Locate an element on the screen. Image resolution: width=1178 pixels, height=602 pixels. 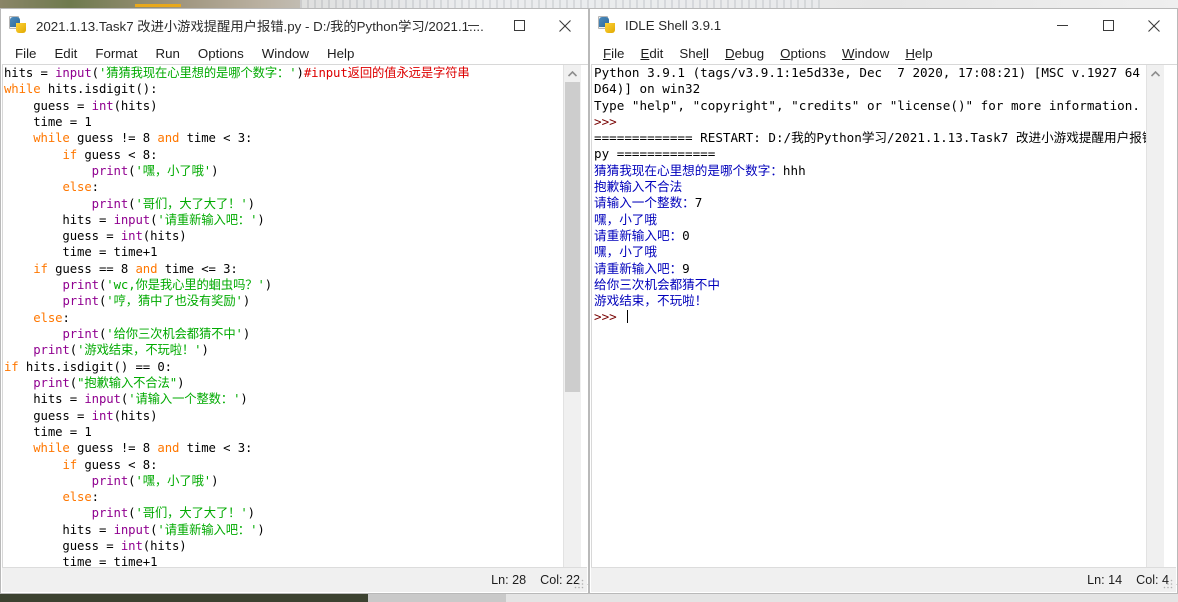
text-span: hits.isdigit() == 0: is located at coordinates (95, 366).